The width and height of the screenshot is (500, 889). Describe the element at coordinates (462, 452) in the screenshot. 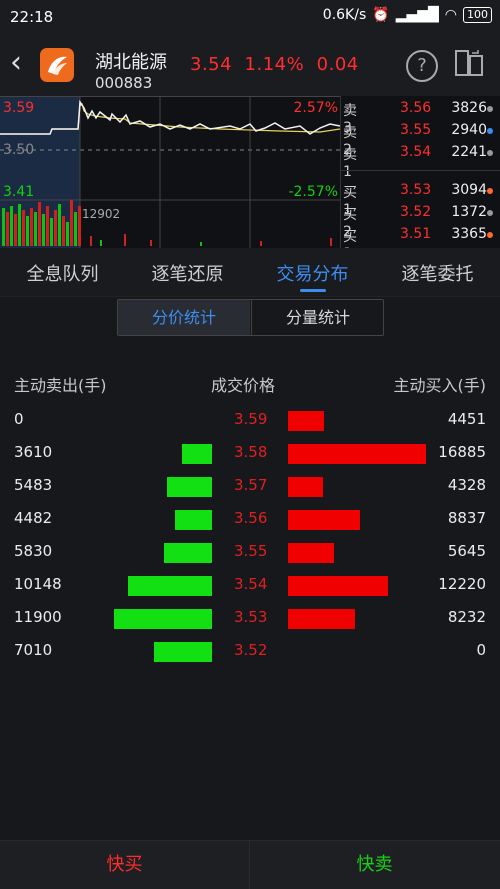

I see `buy-volume: 16885` at that location.